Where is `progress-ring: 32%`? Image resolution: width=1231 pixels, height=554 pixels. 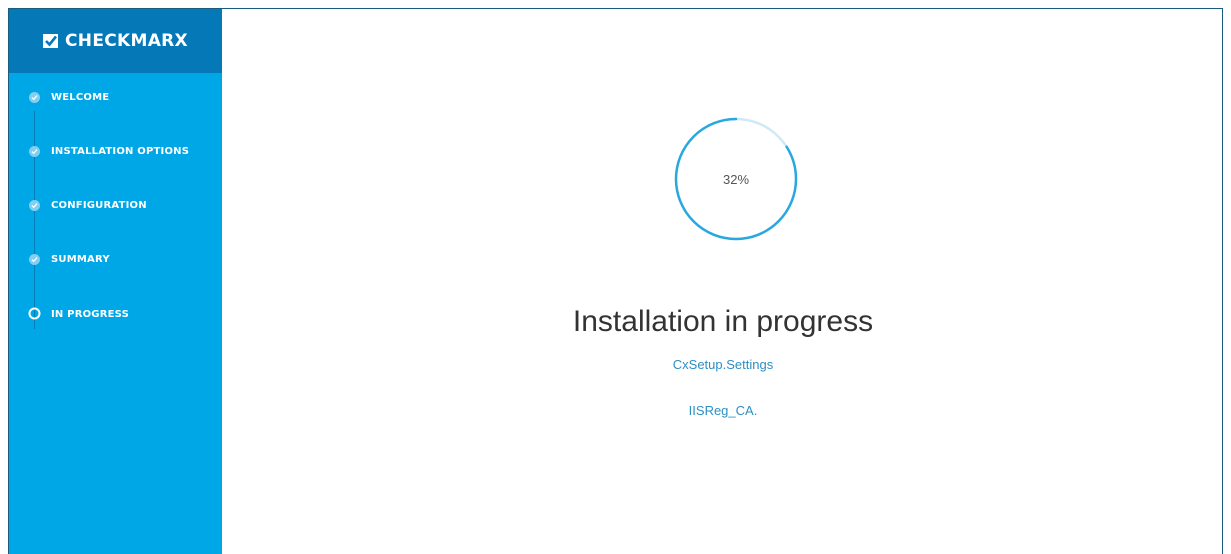 progress-ring: 32% is located at coordinates (736, 179).